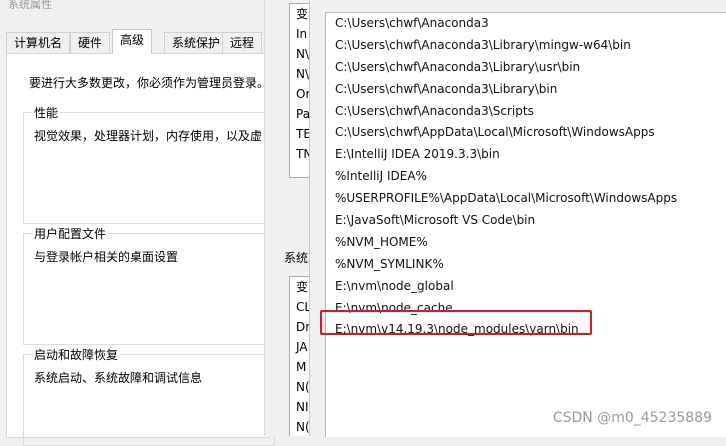 This screenshot has width=726, height=446. What do you see at coordinates (149, 396) in the screenshot?
I see `startup-recovery-group: 启动和故障恢复 系统启动、系统故障和调试信息` at bounding box center [149, 396].